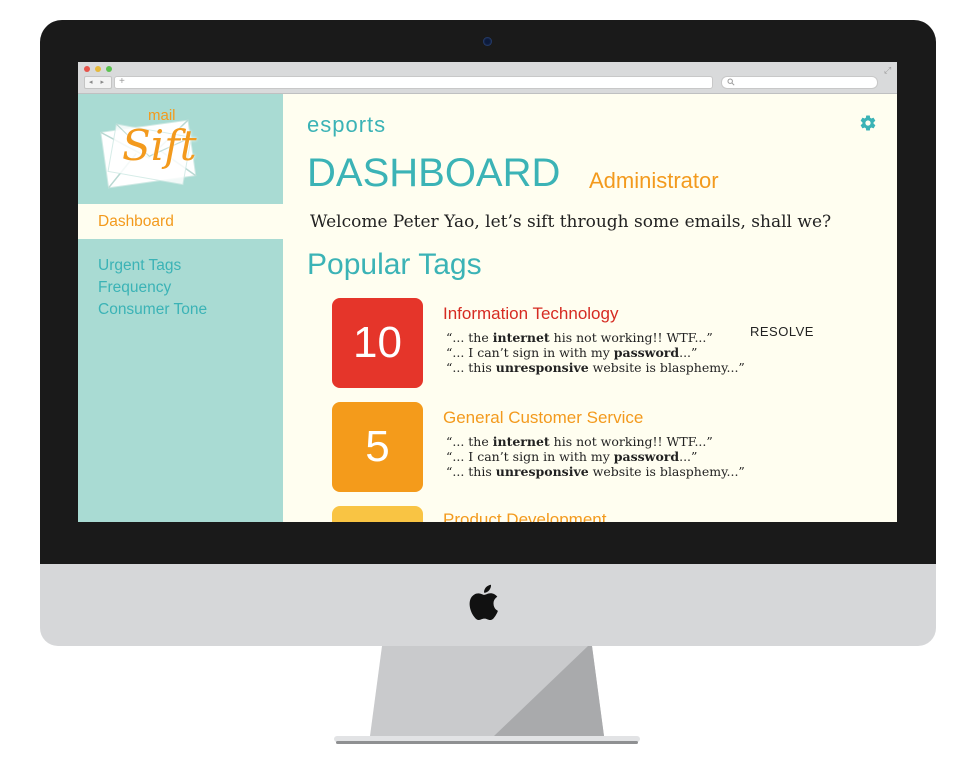  What do you see at coordinates (347, 124) in the screenshot?
I see `organization-name: esports` at bounding box center [347, 124].